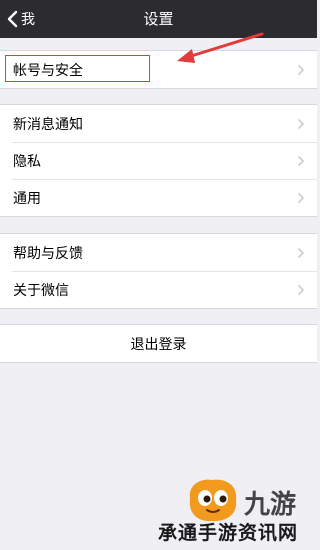 Image resolution: width=320 pixels, height=550 pixels. I want to click on settings-item-privacy: 隐私, so click(158, 160).